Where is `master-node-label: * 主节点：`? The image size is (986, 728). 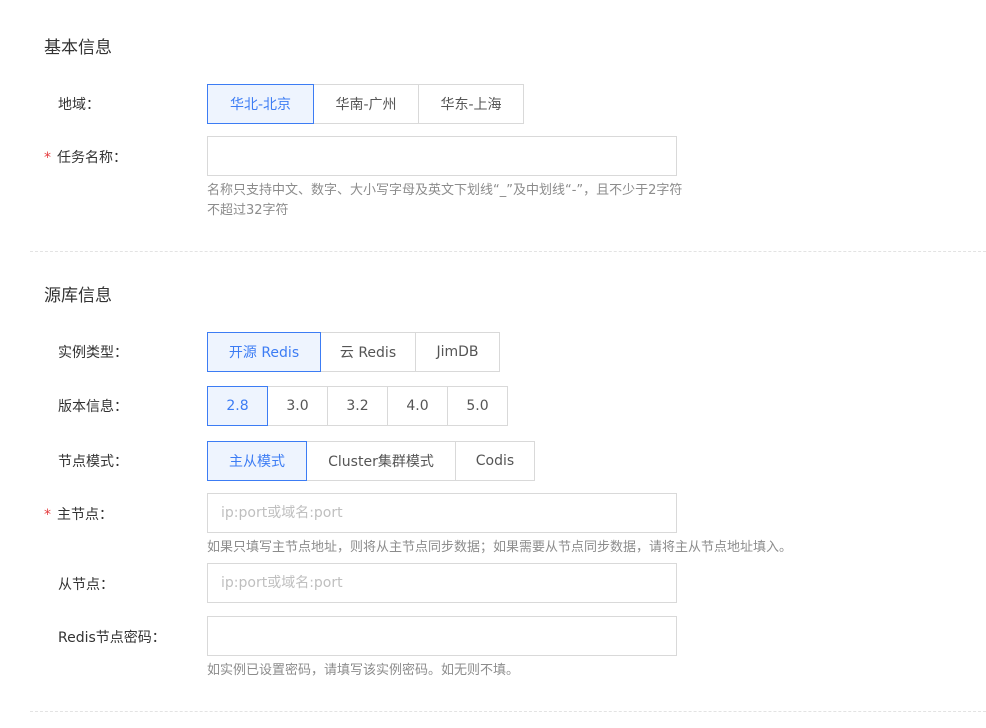
master-node-label: * 主节点： is located at coordinates (78, 514).